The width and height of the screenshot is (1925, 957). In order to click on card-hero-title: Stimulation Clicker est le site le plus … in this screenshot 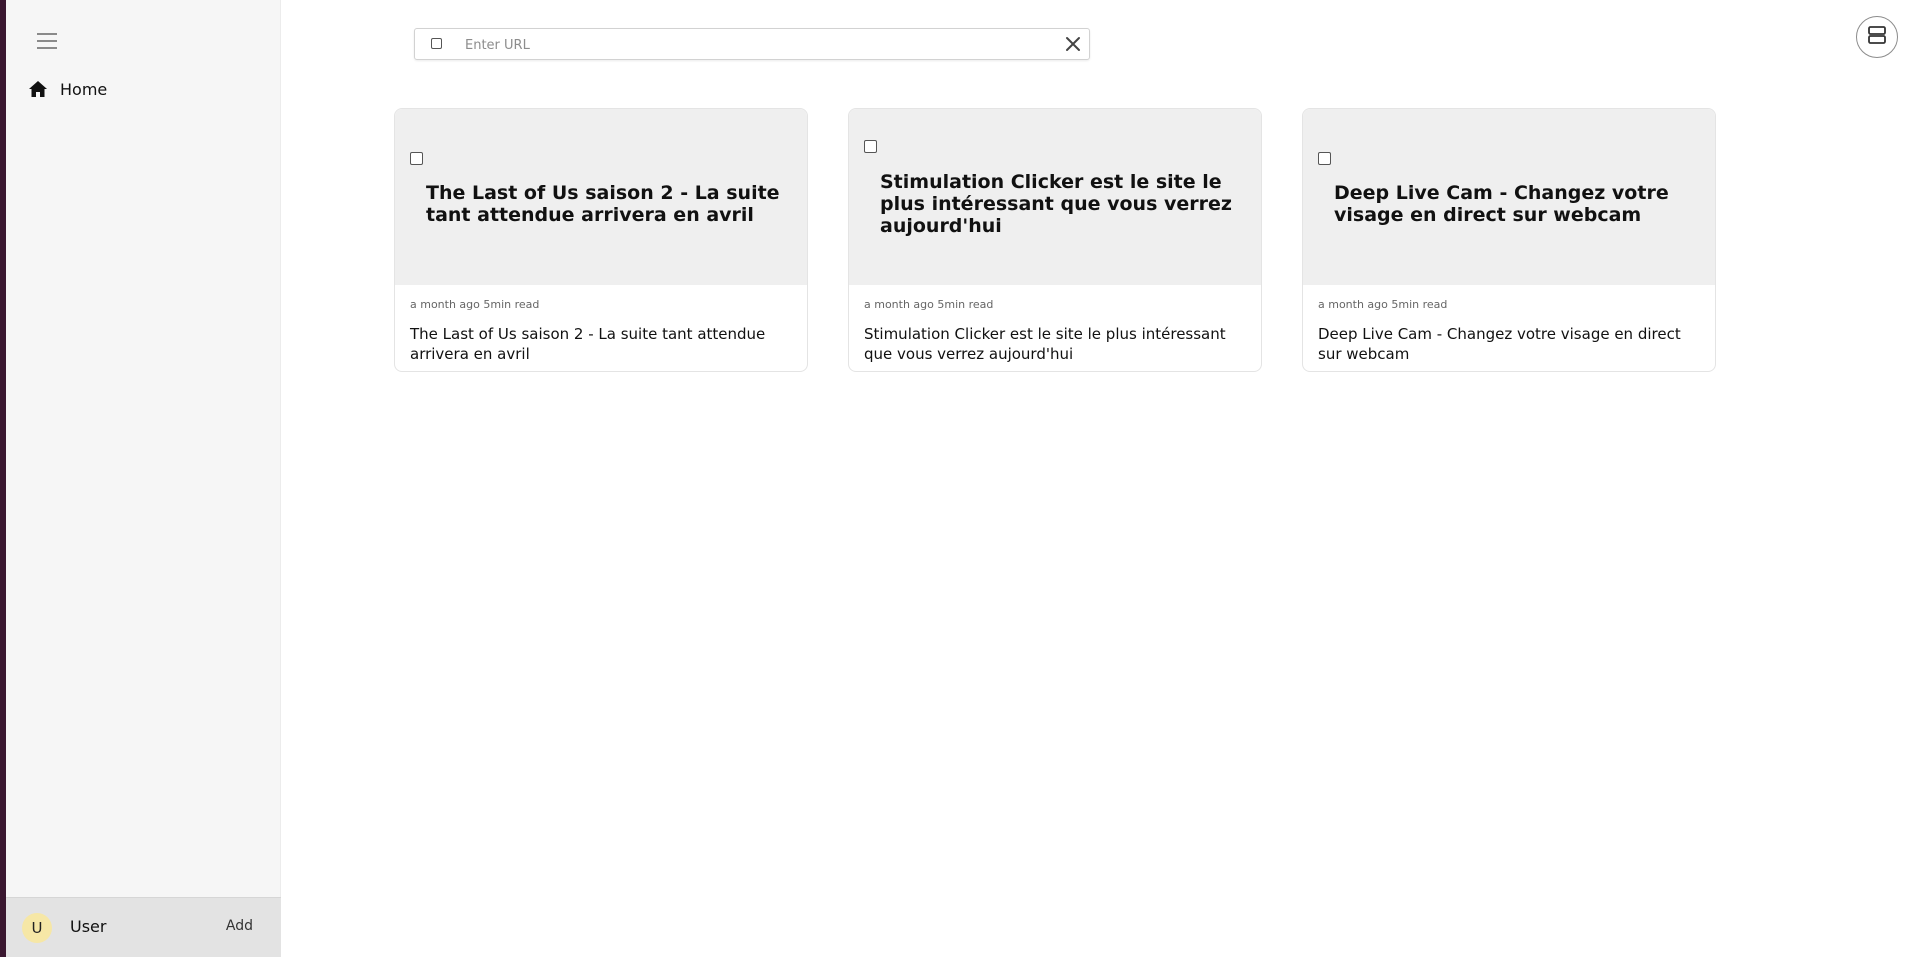, I will do `click(1056, 204)`.